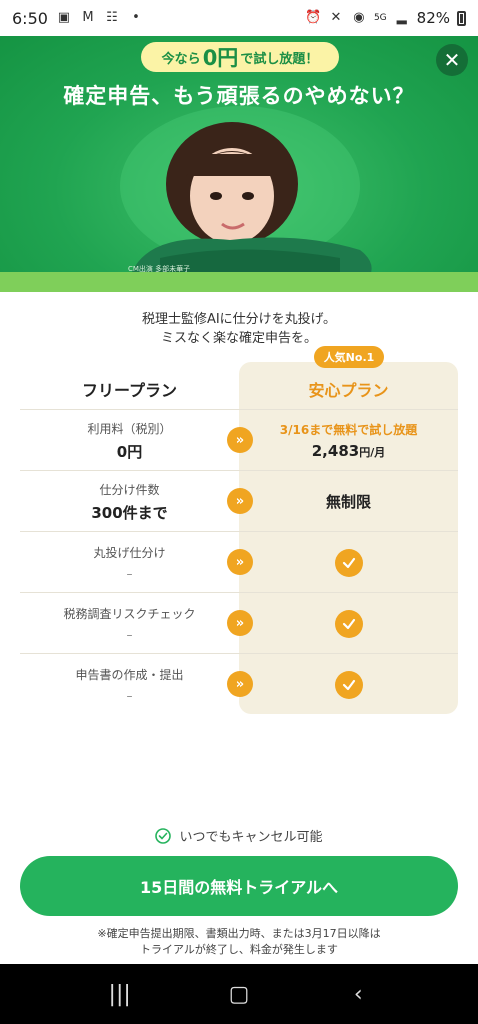 This screenshot has width=478, height=1024. Describe the element at coordinates (120, 994) in the screenshot. I see `recent-apps-icon: |||` at that location.